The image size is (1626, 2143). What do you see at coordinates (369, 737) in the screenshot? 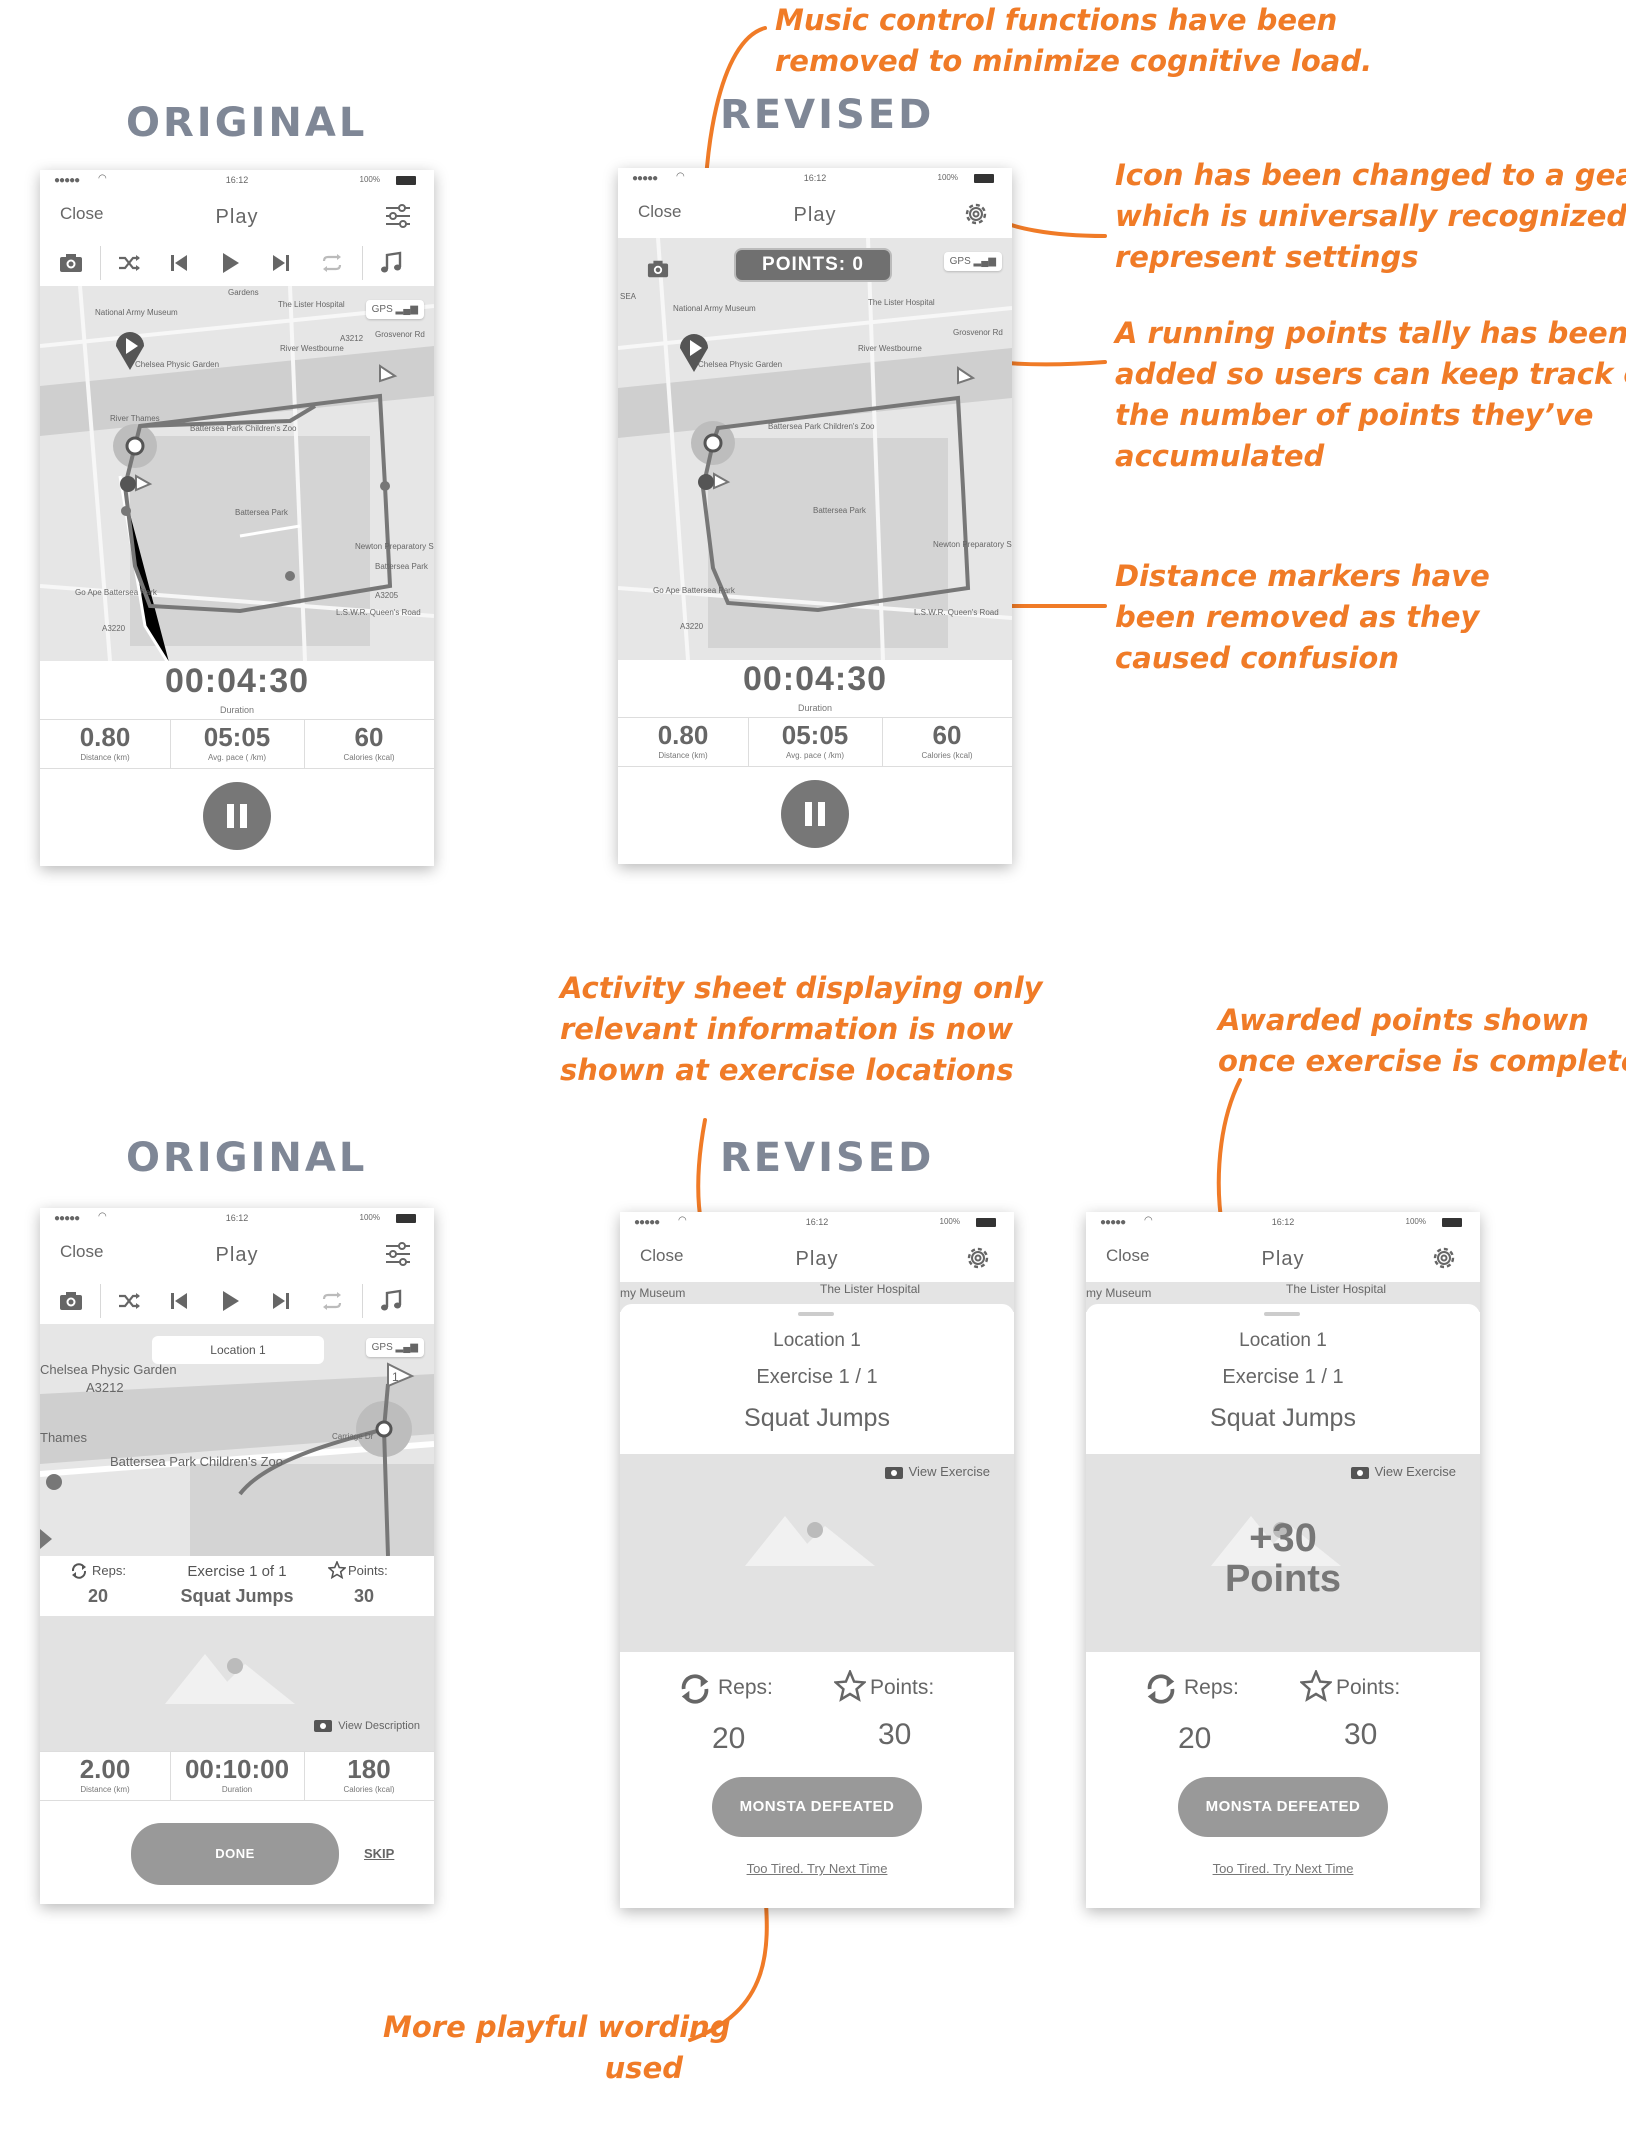
I see `calories-value: 60` at bounding box center [369, 737].